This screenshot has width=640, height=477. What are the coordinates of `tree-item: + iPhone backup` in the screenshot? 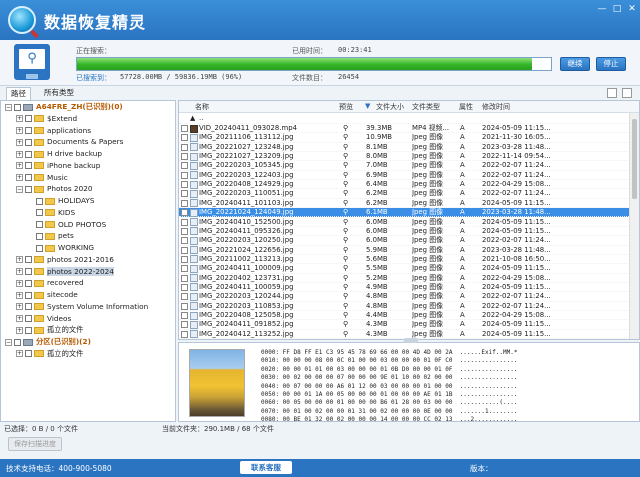 It's located at (58, 166).